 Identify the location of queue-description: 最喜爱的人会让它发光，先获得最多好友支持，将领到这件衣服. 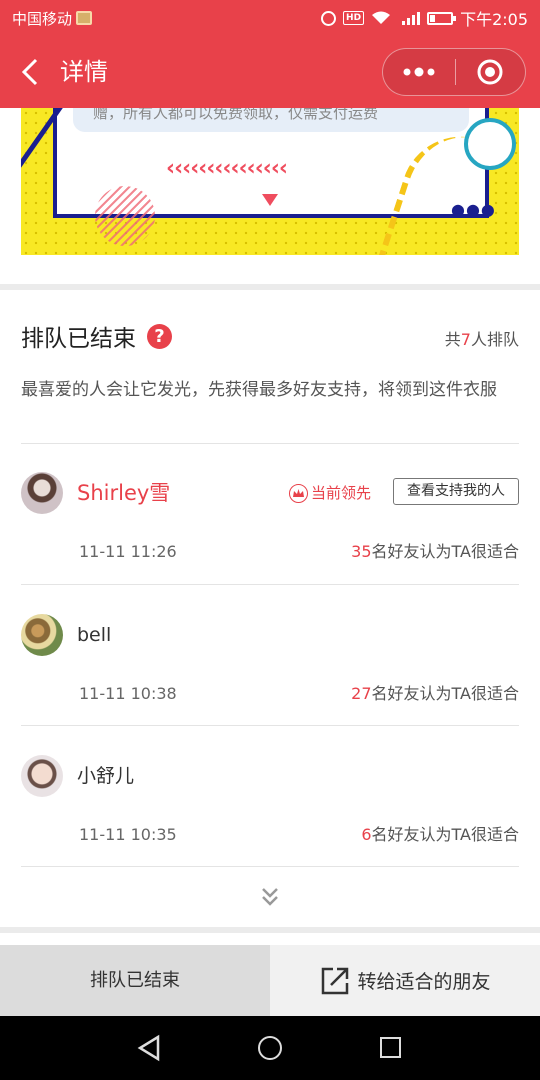
(259, 390).